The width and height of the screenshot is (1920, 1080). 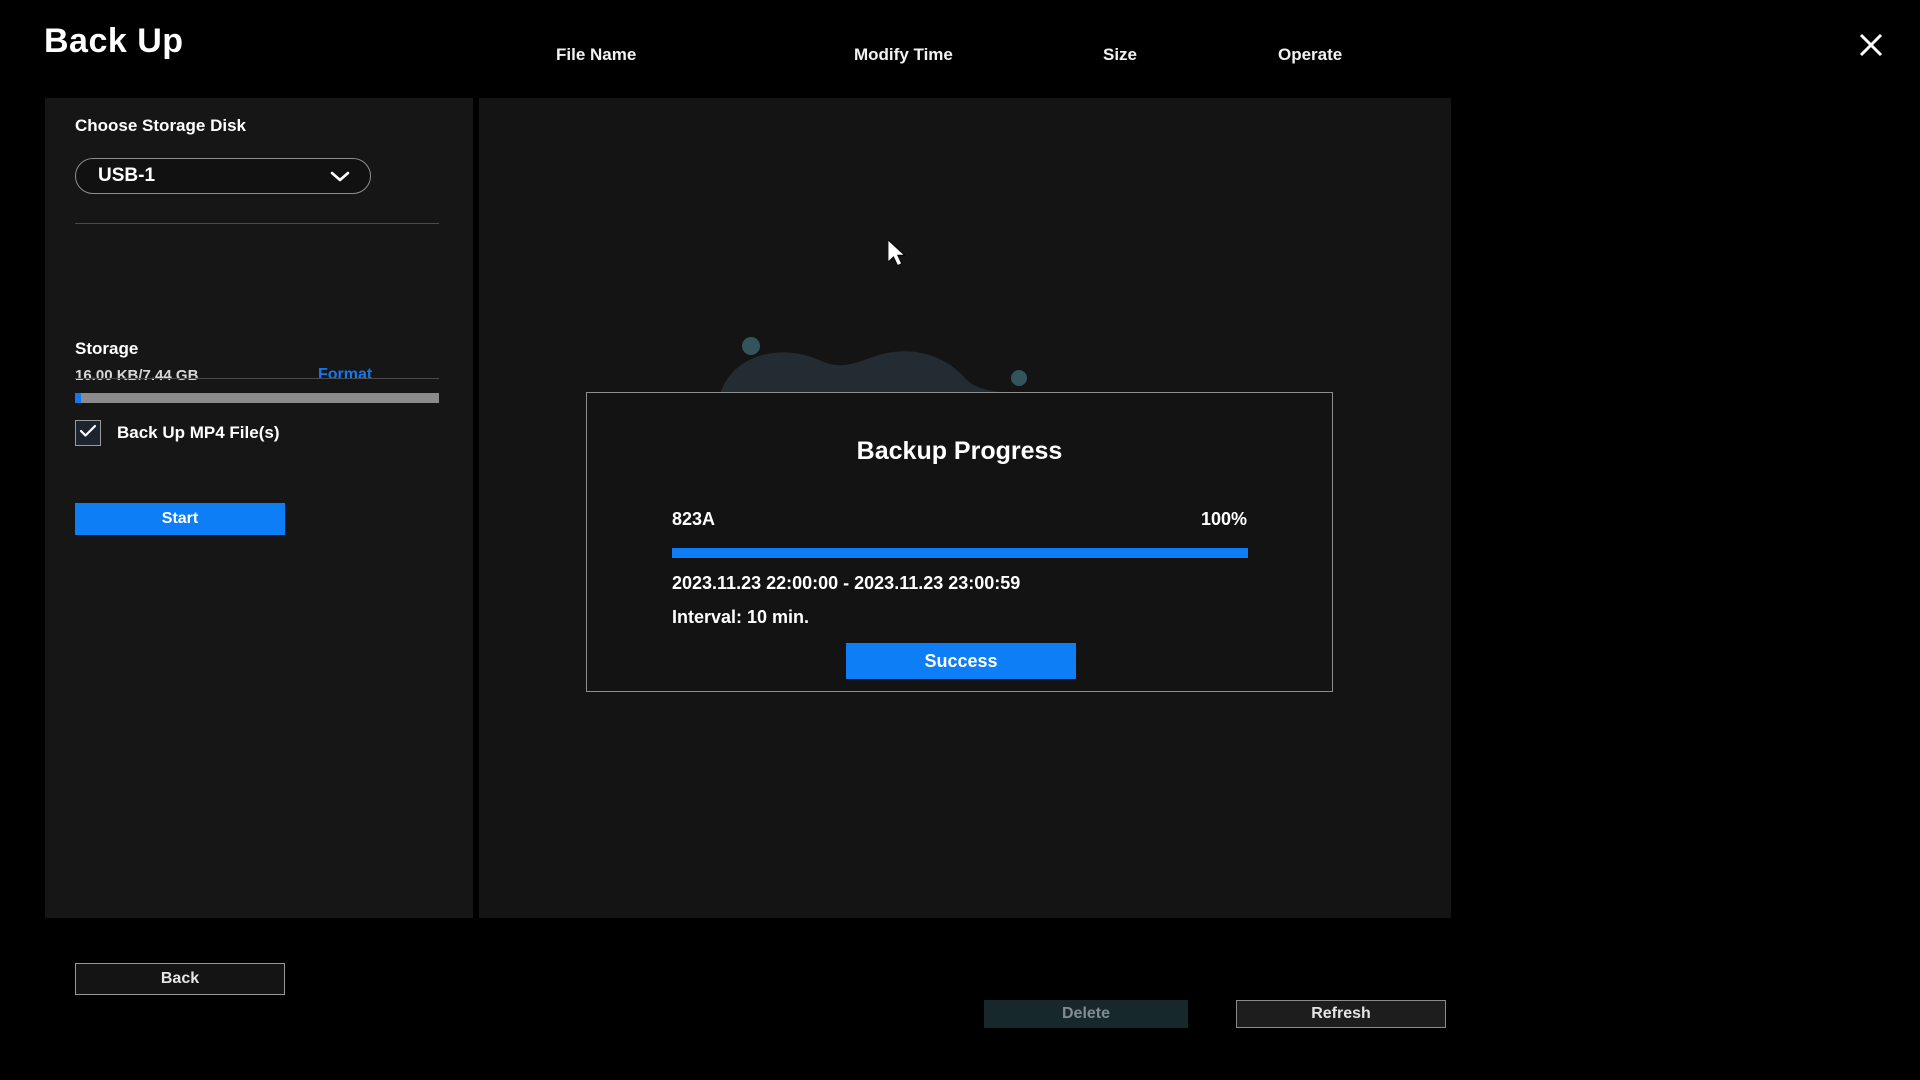 I want to click on close-button, so click(x=1871, y=45).